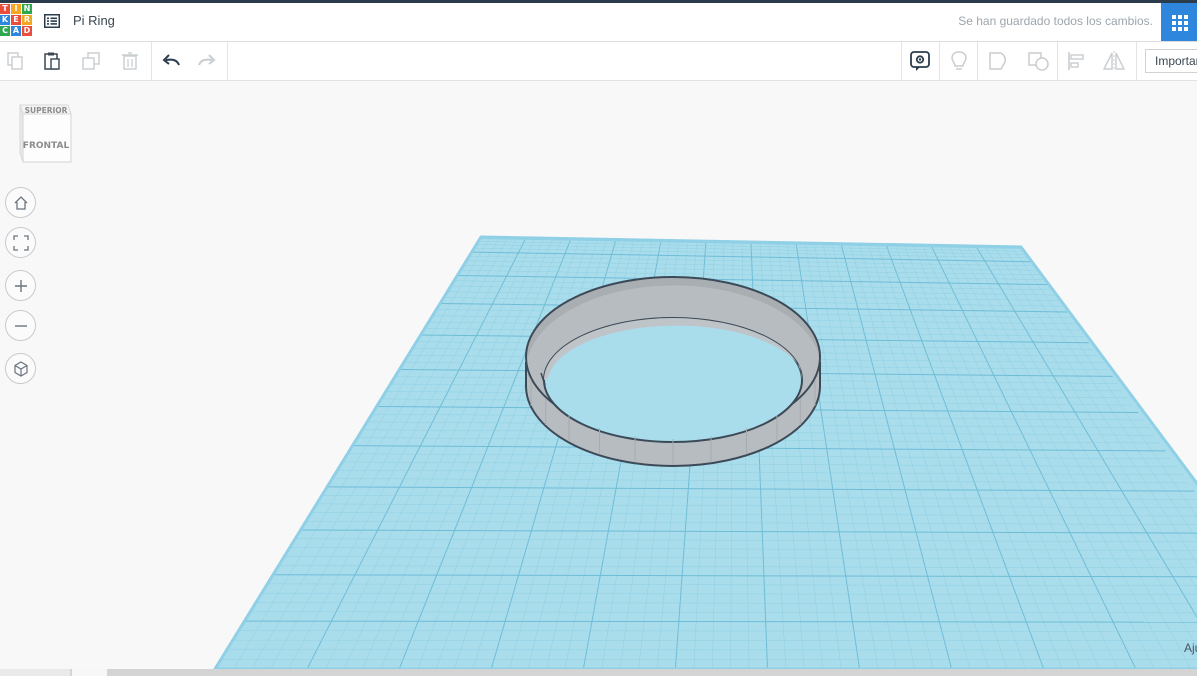  I want to click on home-icon, so click(20, 202).